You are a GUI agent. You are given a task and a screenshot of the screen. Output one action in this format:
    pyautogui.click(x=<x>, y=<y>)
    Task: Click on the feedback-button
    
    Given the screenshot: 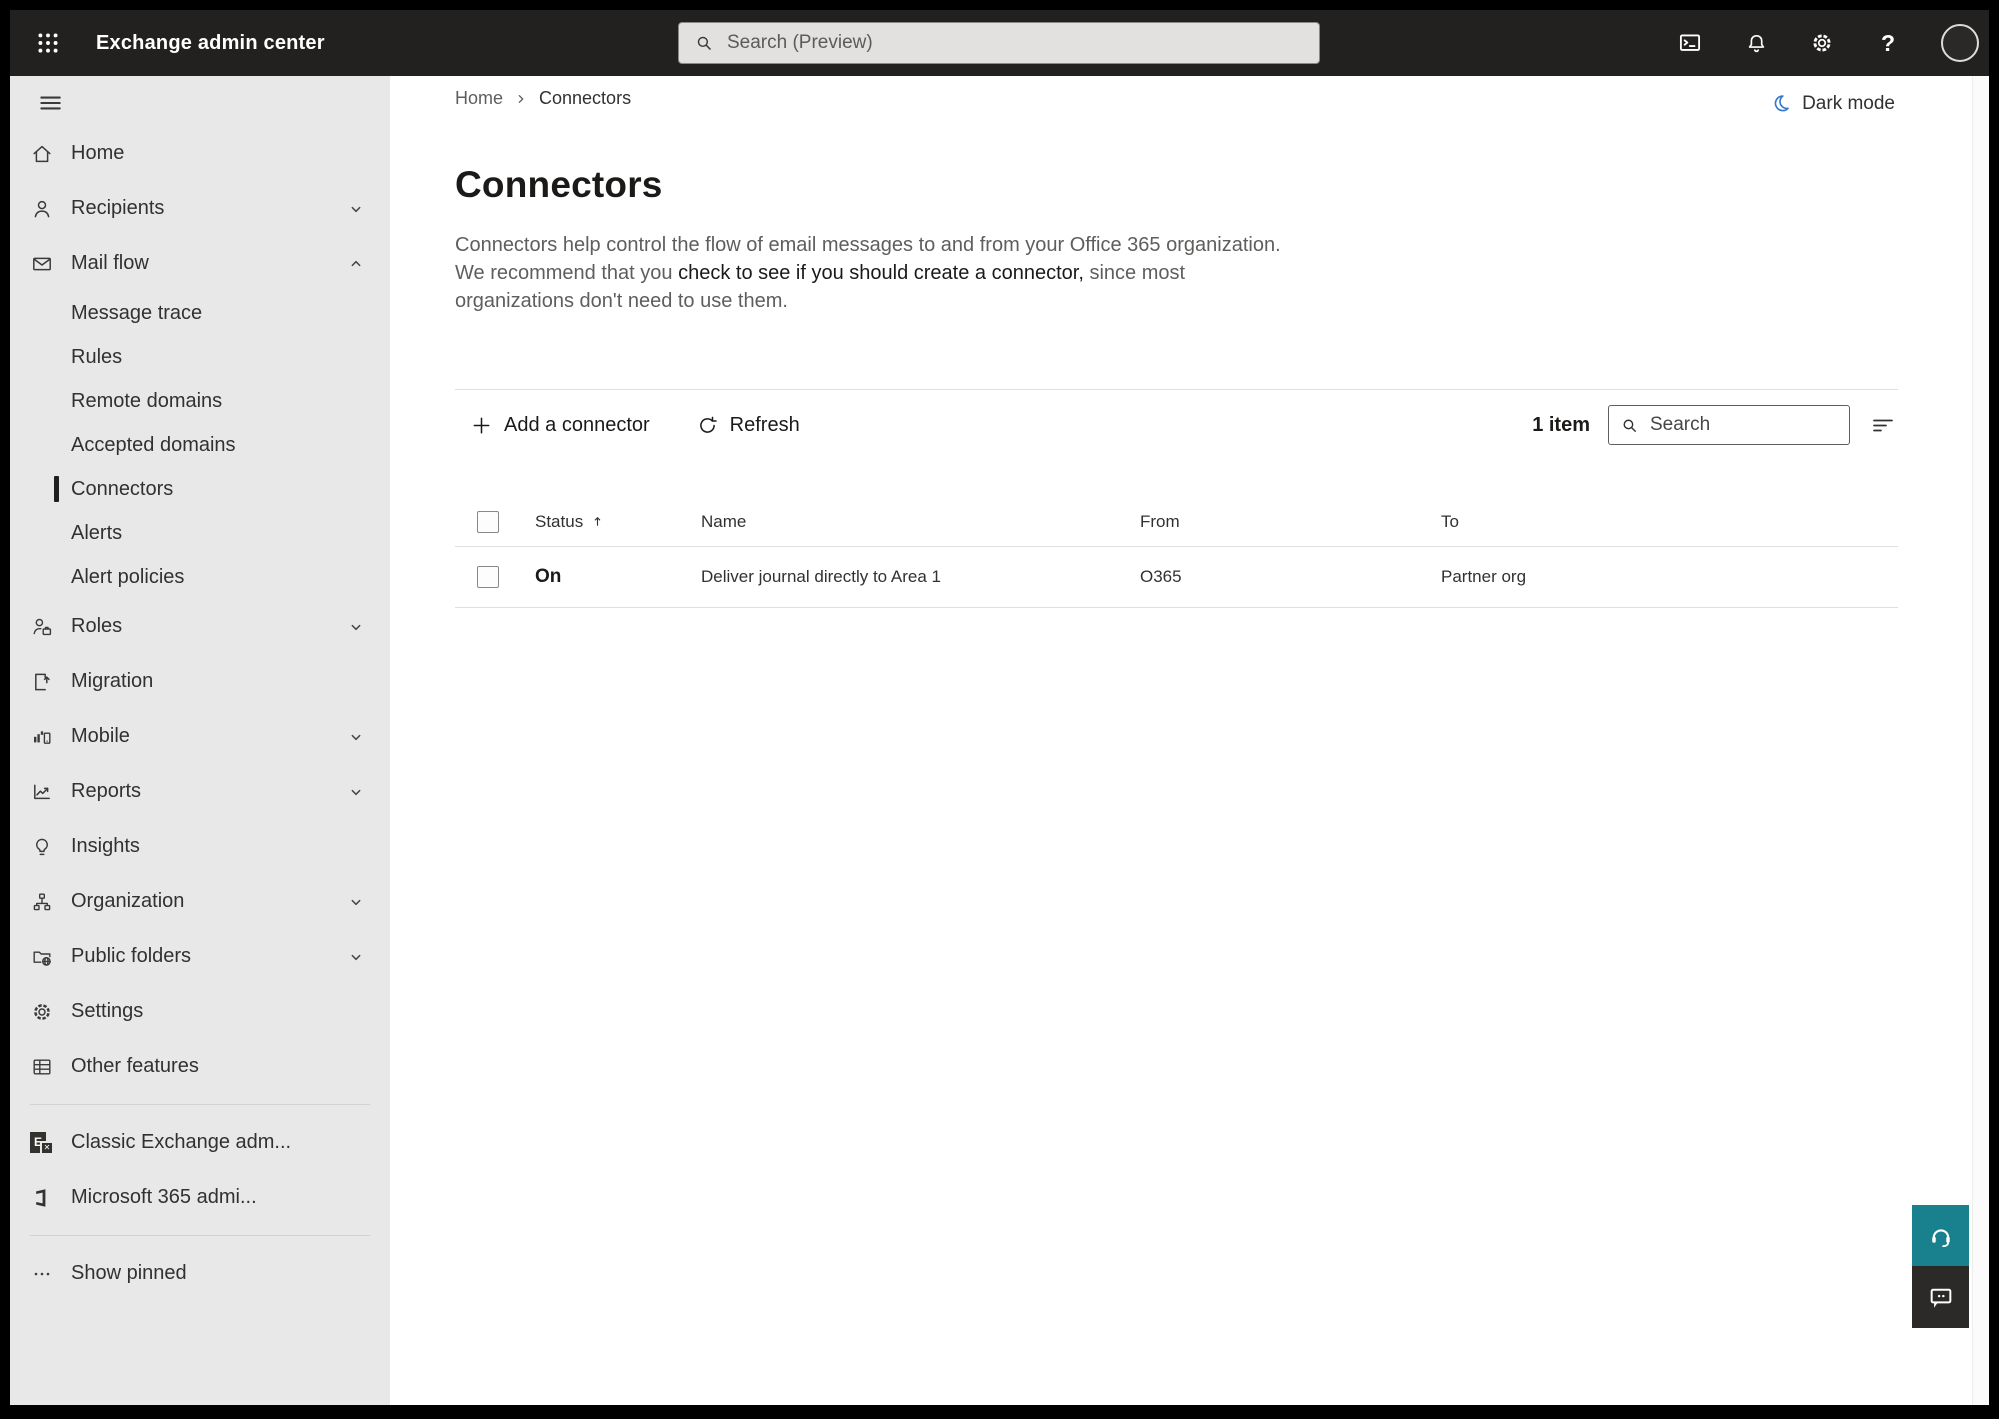 What is the action you would take?
    pyautogui.click(x=1940, y=1297)
    